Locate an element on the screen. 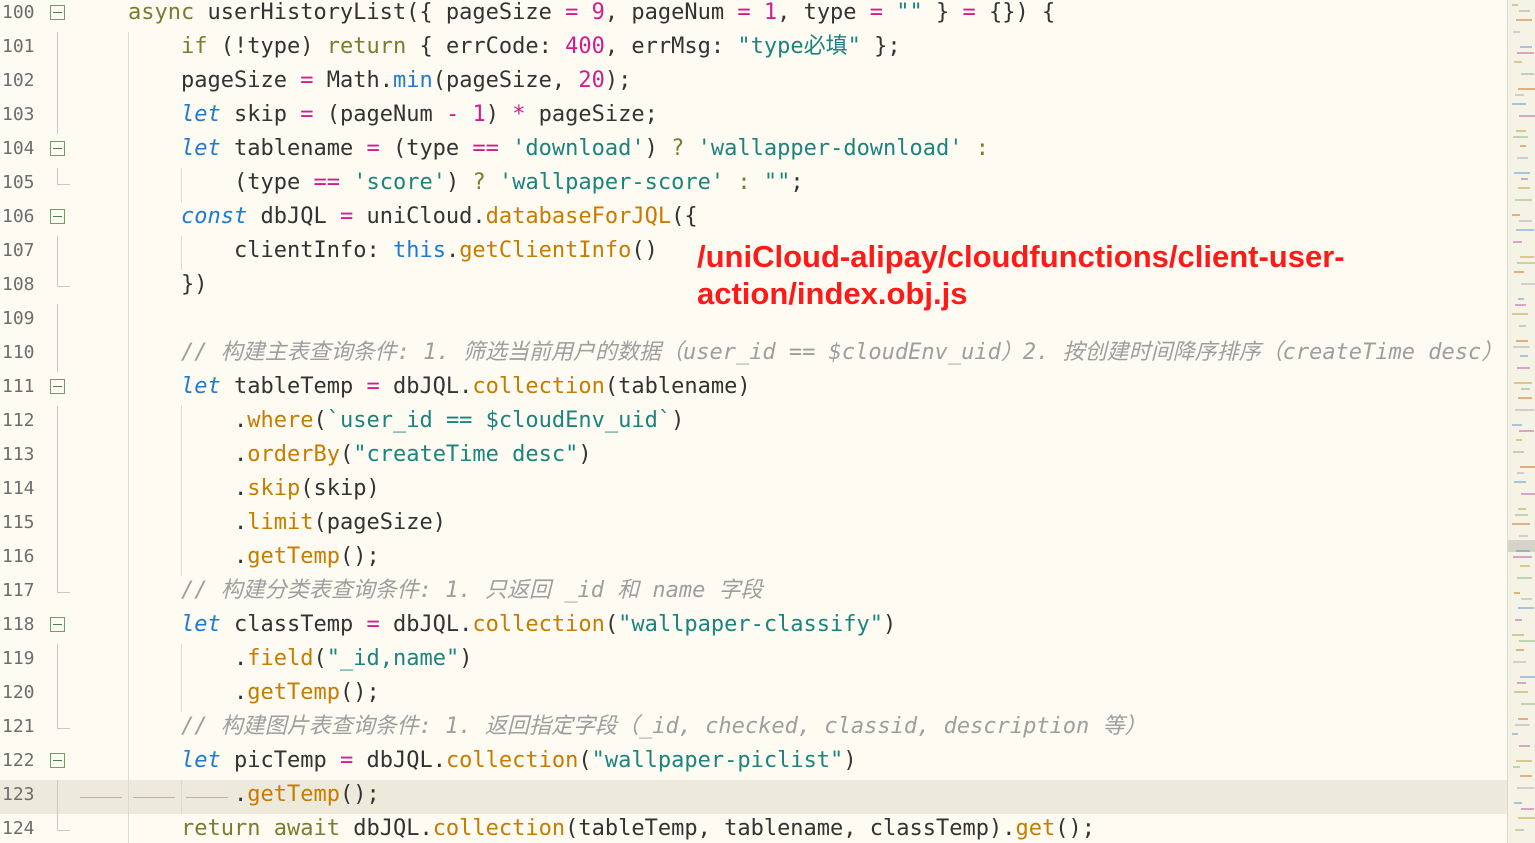 Image resolution: width=1535 pixels, height=843 pixels. code-text: const dbJQL = uniCloud.databaseForJQL({ is located at coordinates (439, 219).